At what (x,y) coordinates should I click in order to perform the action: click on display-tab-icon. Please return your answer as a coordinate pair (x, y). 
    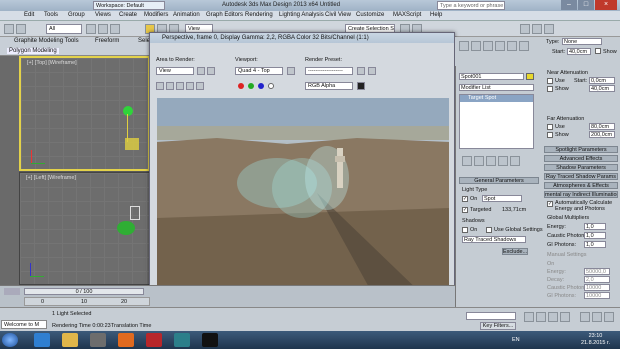
    Looking at the image, I should click on (512, 46).